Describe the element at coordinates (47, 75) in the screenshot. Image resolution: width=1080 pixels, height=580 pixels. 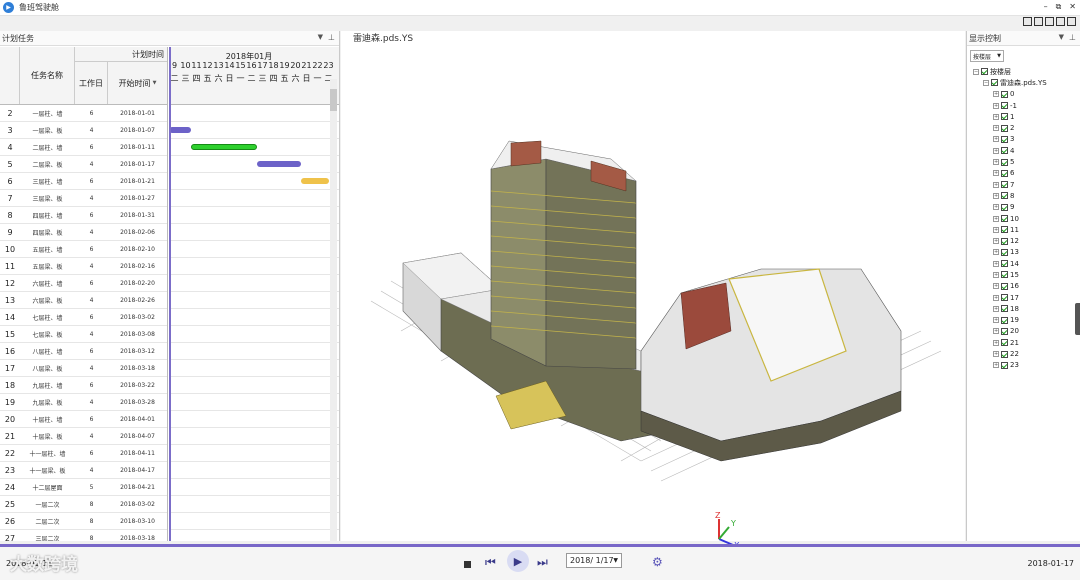
I see `task-name-header: 任务名称` at that location.